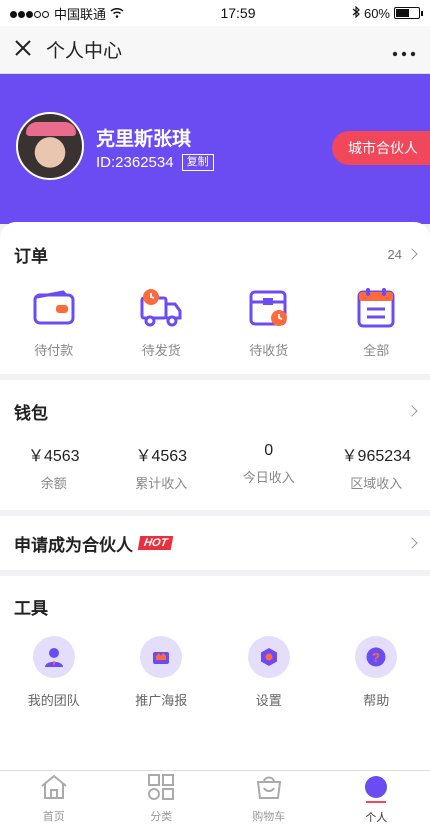 The width and height of the screenshot is (430, 827). I want to click on user-id: ID:2362534, so click(135, 162).